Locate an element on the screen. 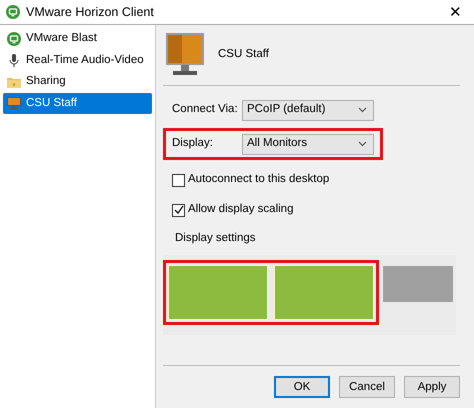 The height and width of the screenshot is (408, 474). section-title: Display settings is located at coordinates (216, 238).